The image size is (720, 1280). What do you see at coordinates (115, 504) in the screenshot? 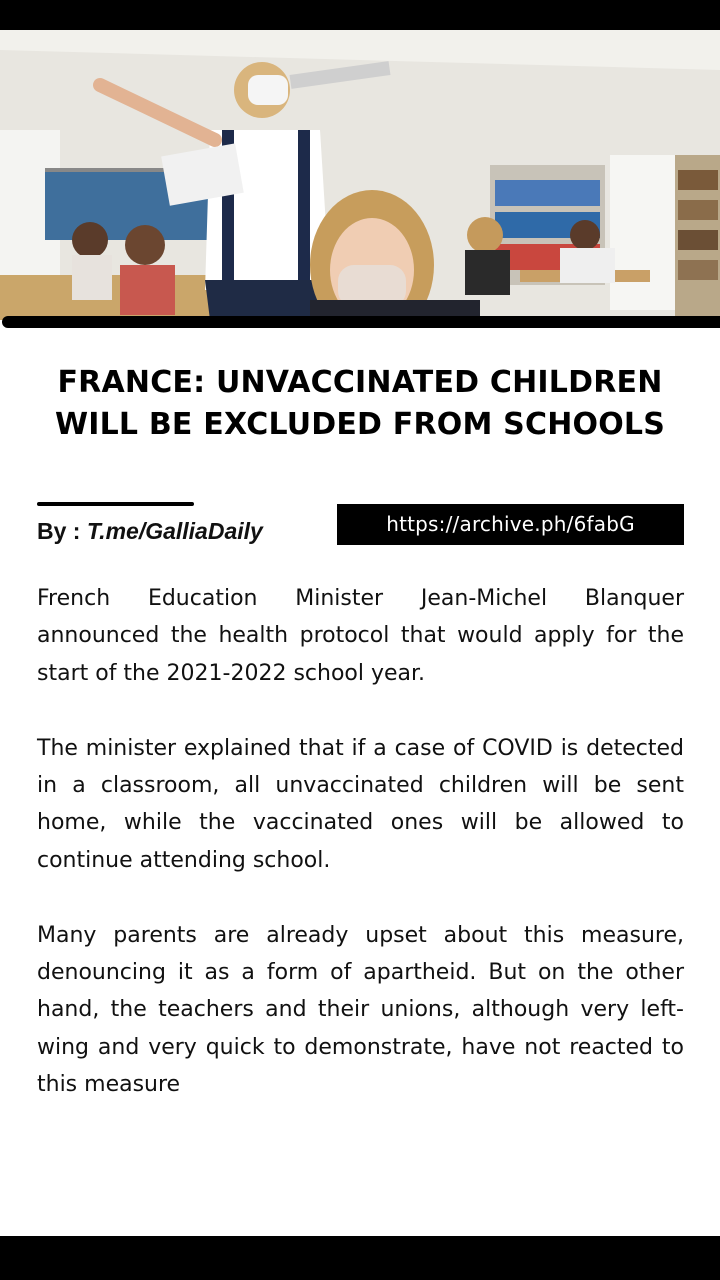
I see `byline-divider` at bounding box center [115, 504].